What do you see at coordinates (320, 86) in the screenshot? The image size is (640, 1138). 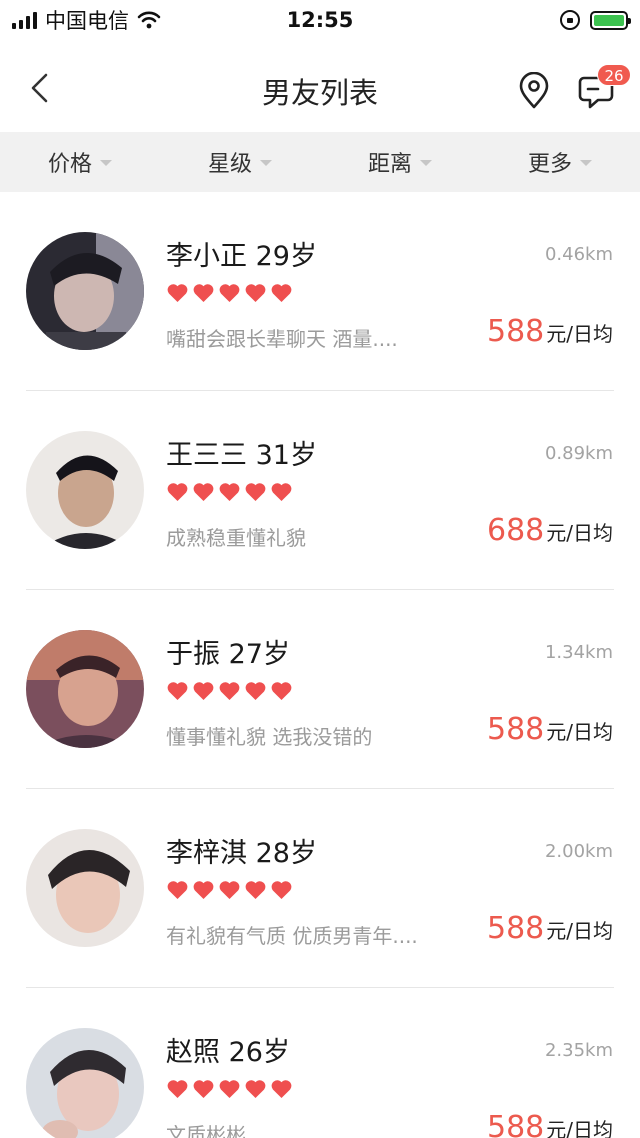 I see `nav-bar: 男友列表 26` at bounding box center [320, 86].